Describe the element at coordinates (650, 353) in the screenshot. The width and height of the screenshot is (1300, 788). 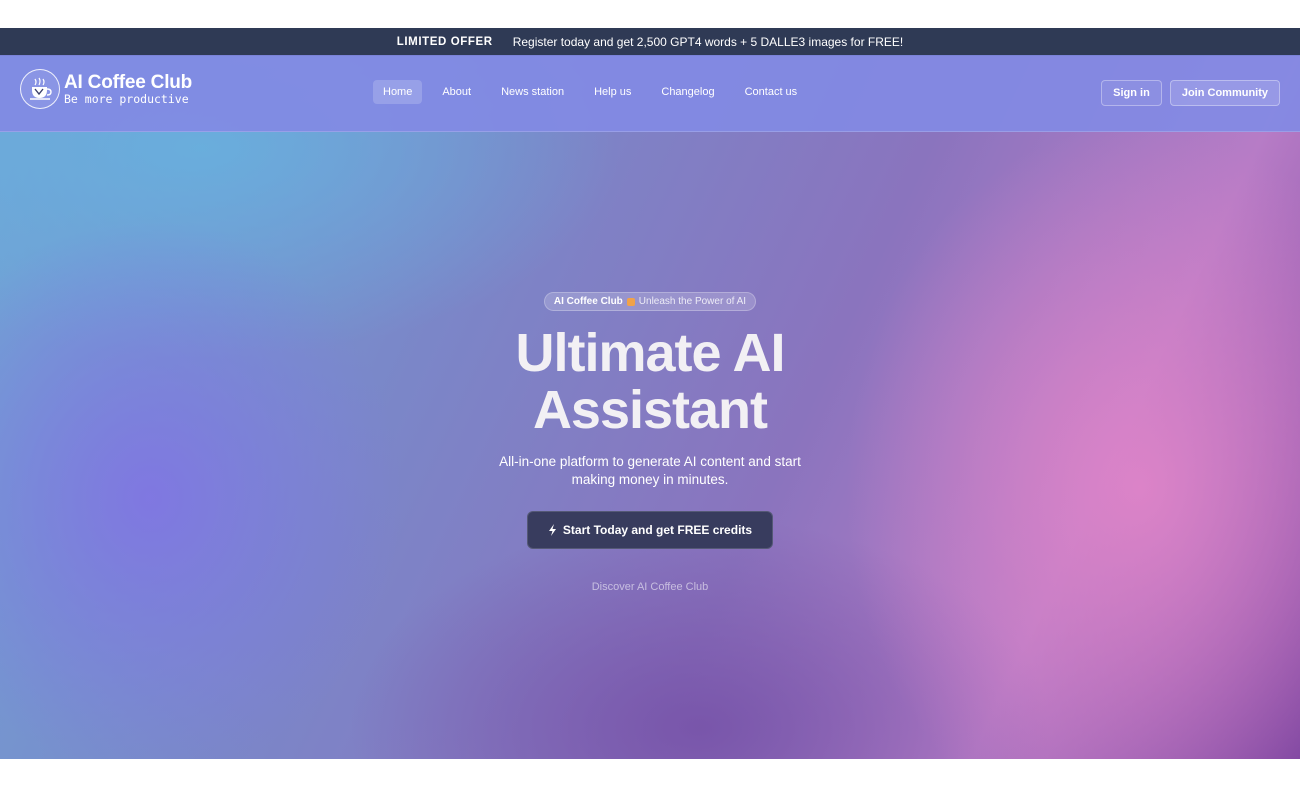
I see `hero-title-line-1: Ultimate AI` at that location.